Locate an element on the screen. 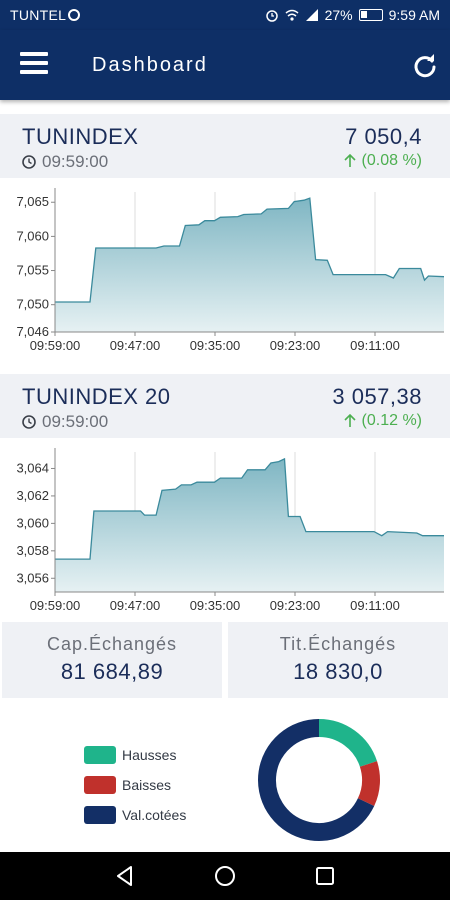  legend-item-hausses: Hausses is located at coordinates (135, 755).